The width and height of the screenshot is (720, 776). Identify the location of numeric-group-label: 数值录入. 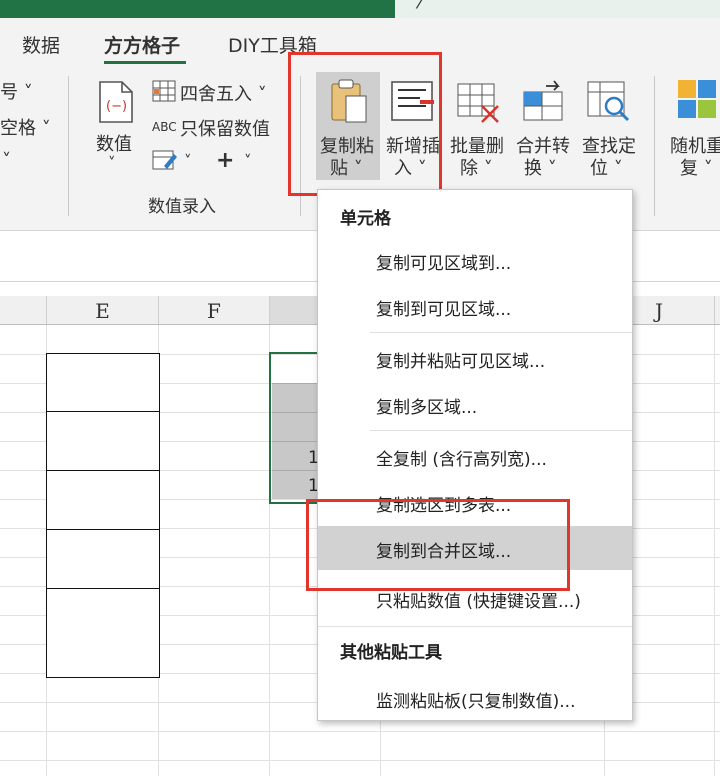
(182, 207).